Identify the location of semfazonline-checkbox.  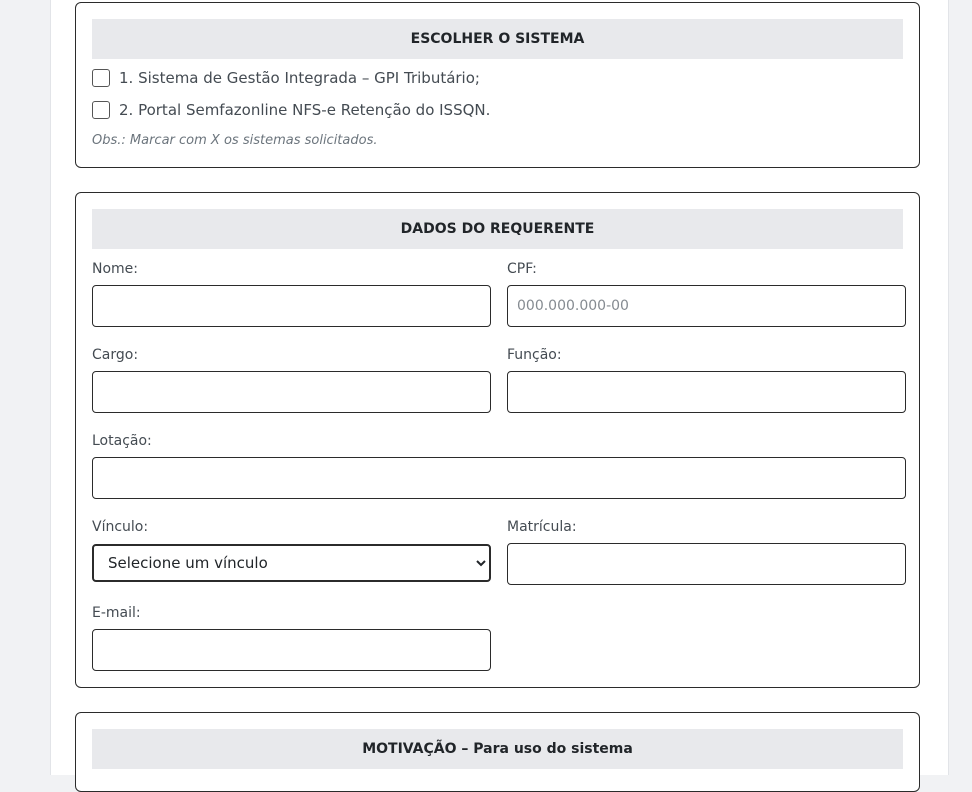
(101, 110).